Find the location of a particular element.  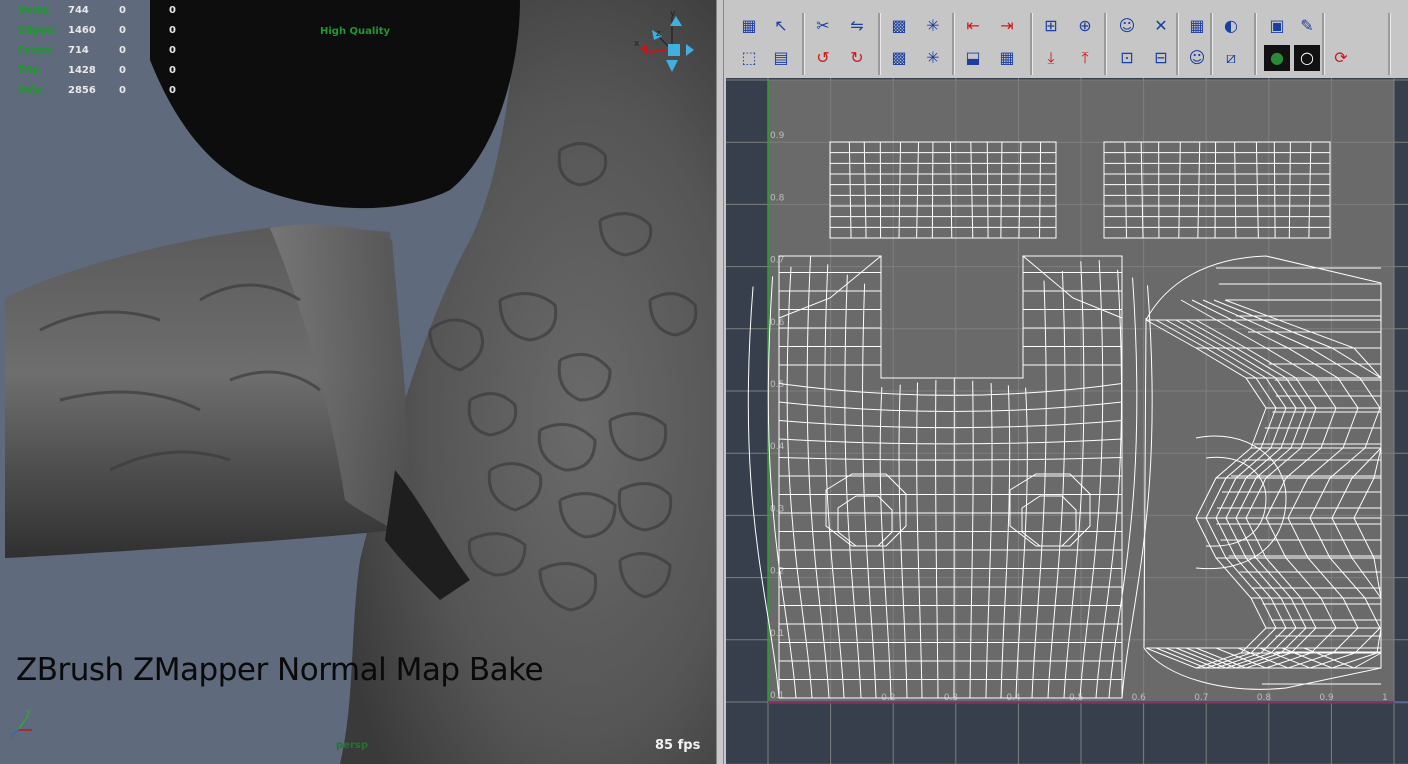

u-tick-label: 0.8 is located at coordinates (1264, 698).